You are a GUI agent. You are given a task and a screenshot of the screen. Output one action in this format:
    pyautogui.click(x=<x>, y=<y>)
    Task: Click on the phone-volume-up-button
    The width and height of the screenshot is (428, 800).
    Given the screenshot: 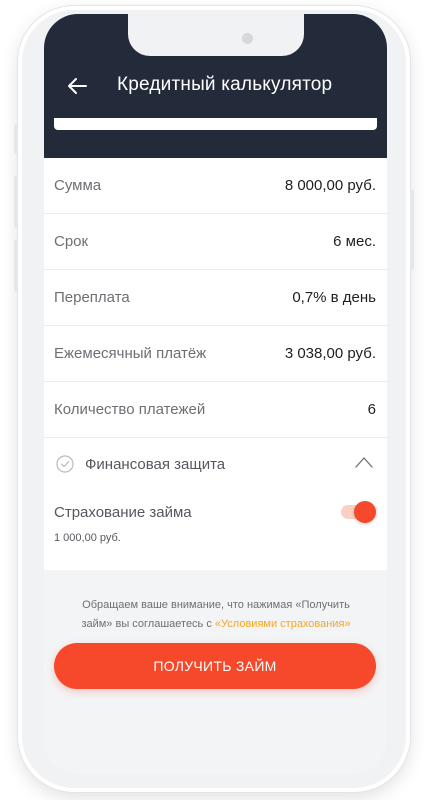 What is the action you would take?
    pyautogui.click(x=16, y=202)
    